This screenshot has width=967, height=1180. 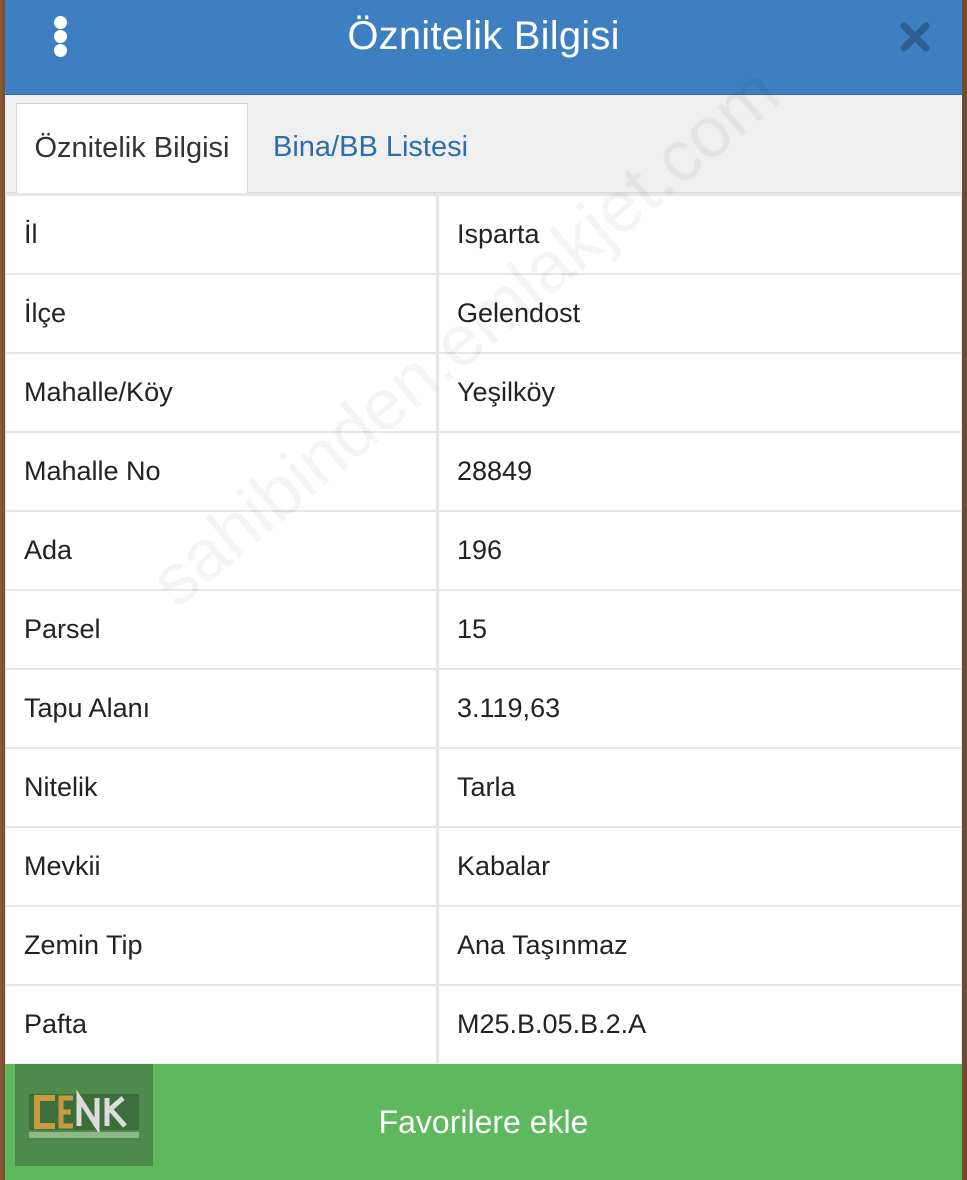 I want to click on table-row: İl Isparta, so click(x=483, y=234).